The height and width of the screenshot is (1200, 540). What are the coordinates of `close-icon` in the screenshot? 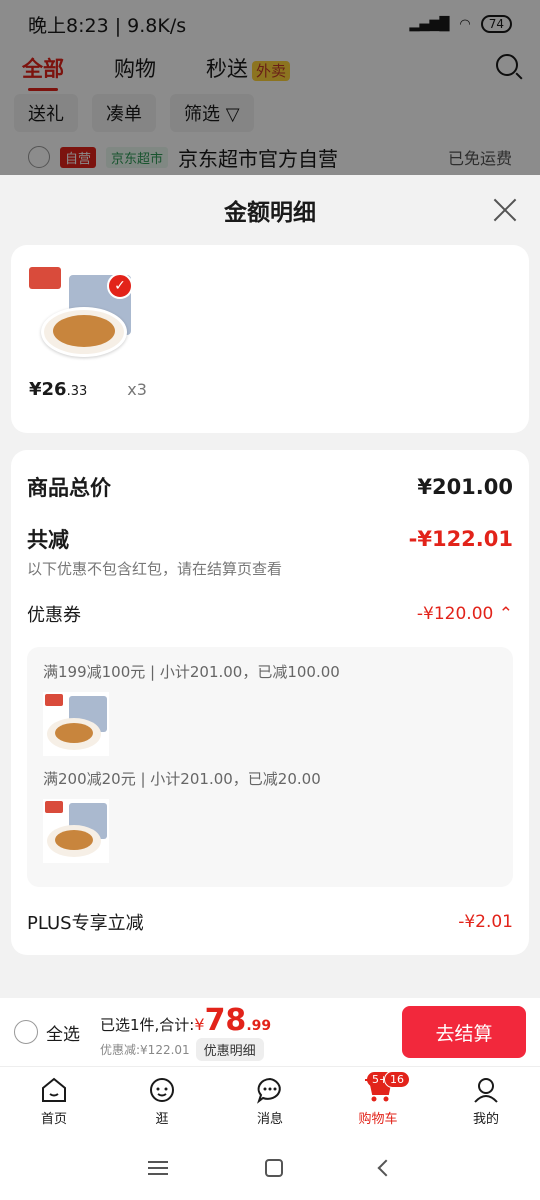 It's located at (505, 210).